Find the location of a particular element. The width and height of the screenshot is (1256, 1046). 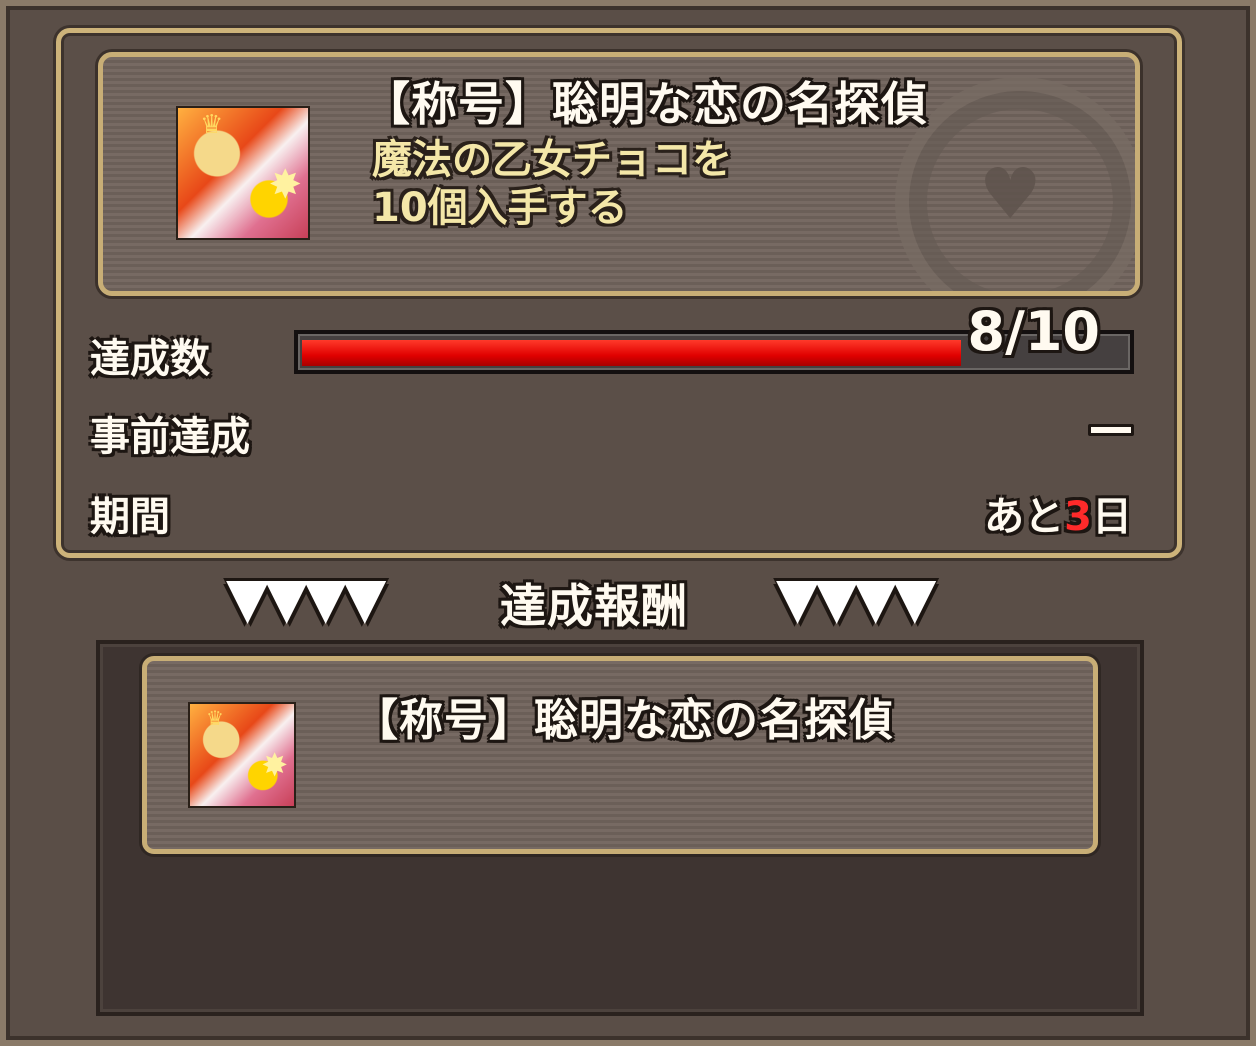

pre-achievement-label: 事前達成 is located at coordinates (170, 437).